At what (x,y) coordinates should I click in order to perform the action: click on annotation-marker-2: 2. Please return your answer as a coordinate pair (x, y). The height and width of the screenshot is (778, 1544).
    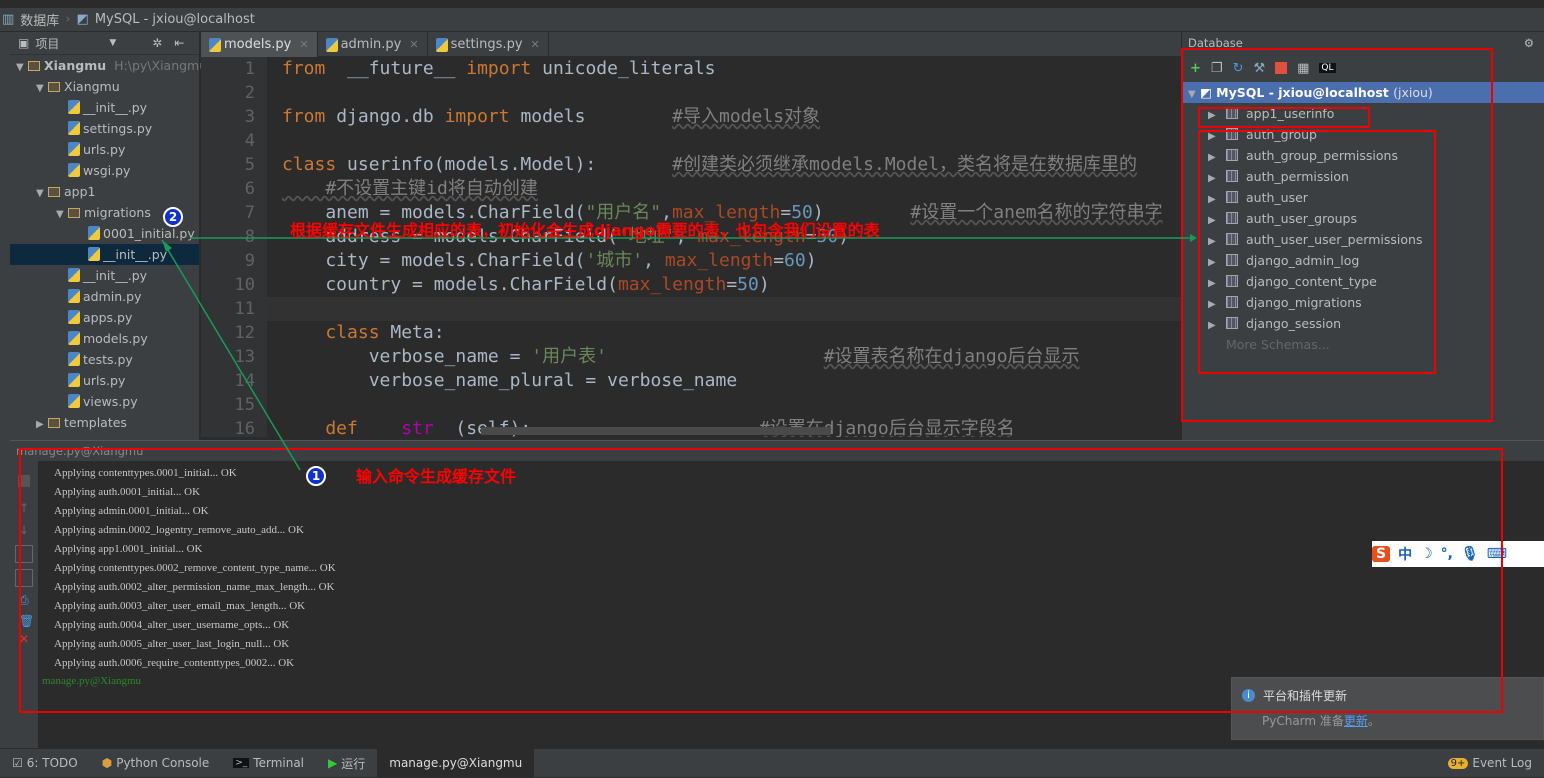
    Looking at the image, I should click on (173, 217).